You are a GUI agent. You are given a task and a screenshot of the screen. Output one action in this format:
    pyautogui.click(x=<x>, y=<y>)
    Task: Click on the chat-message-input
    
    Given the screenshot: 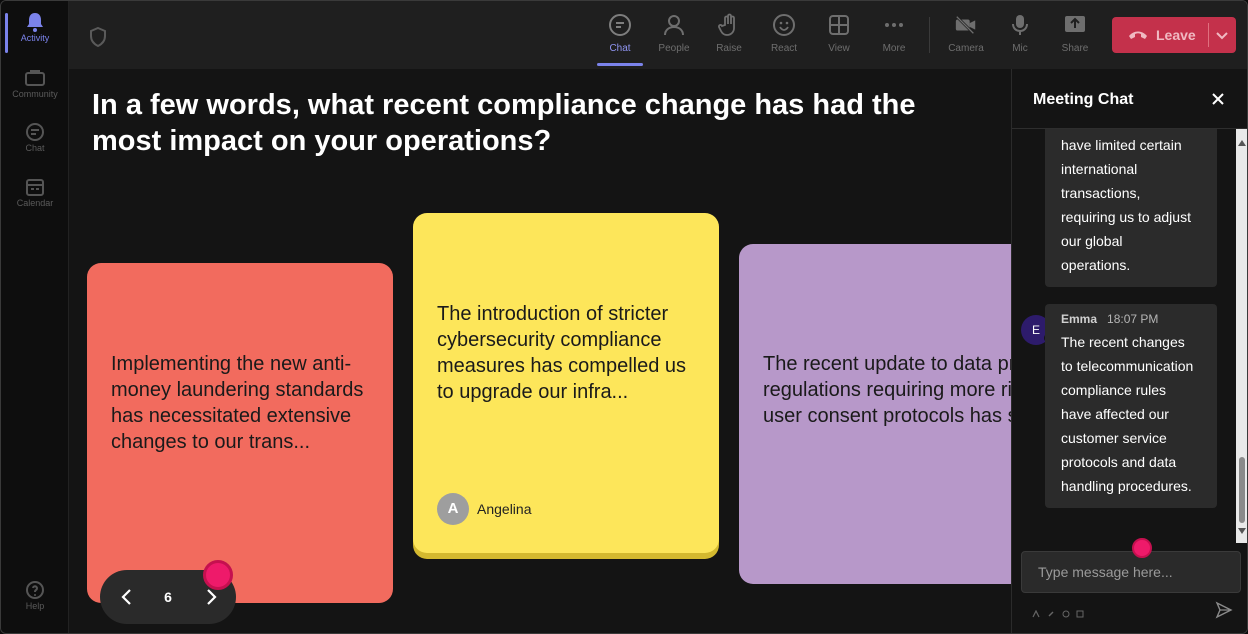 What is the action you would take?
    pyautogui.click(x=1131, y=572)
    